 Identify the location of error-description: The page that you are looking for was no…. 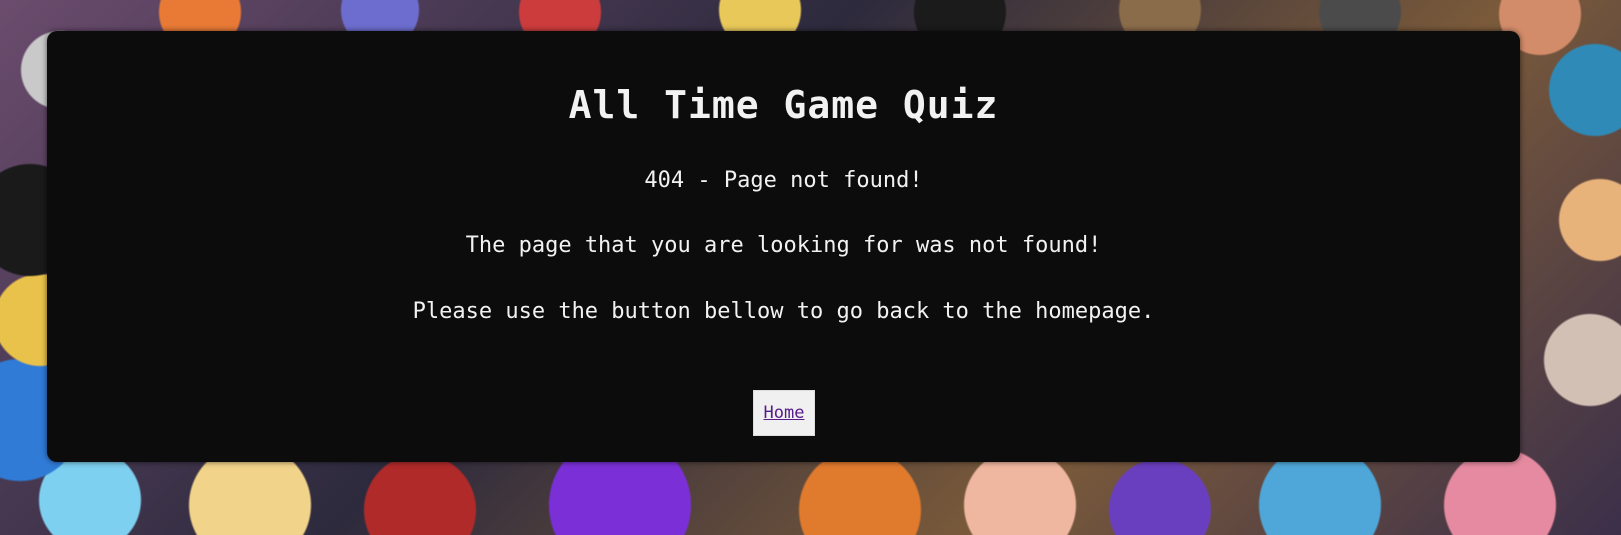
(783, 245).